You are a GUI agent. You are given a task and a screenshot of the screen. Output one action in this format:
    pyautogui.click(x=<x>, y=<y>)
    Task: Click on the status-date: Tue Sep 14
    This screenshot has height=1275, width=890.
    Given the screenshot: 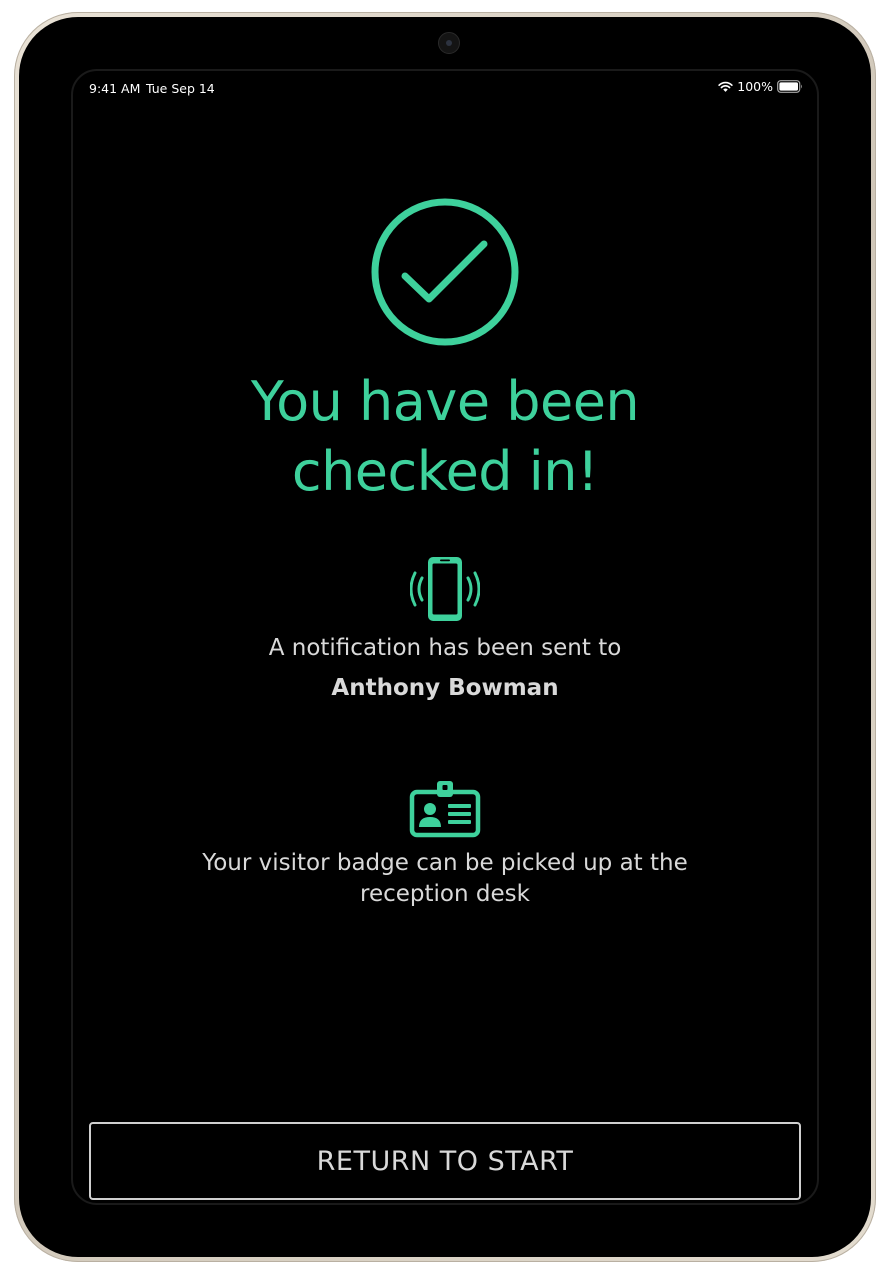 What is the action you would take?
    pyautogui.click(x=180, y=88)
    